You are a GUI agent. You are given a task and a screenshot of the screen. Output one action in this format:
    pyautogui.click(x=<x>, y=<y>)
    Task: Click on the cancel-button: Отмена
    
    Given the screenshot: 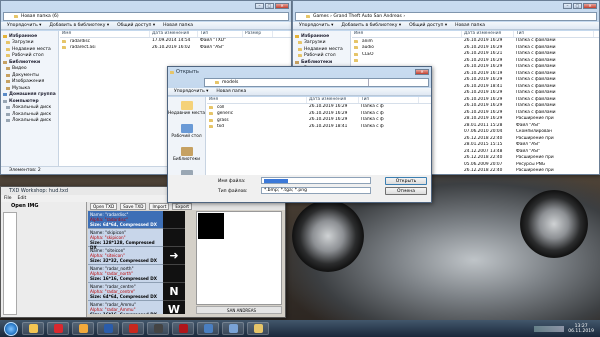 What is the action you would take?
    pyautogui.click(x=406, y=191)
    